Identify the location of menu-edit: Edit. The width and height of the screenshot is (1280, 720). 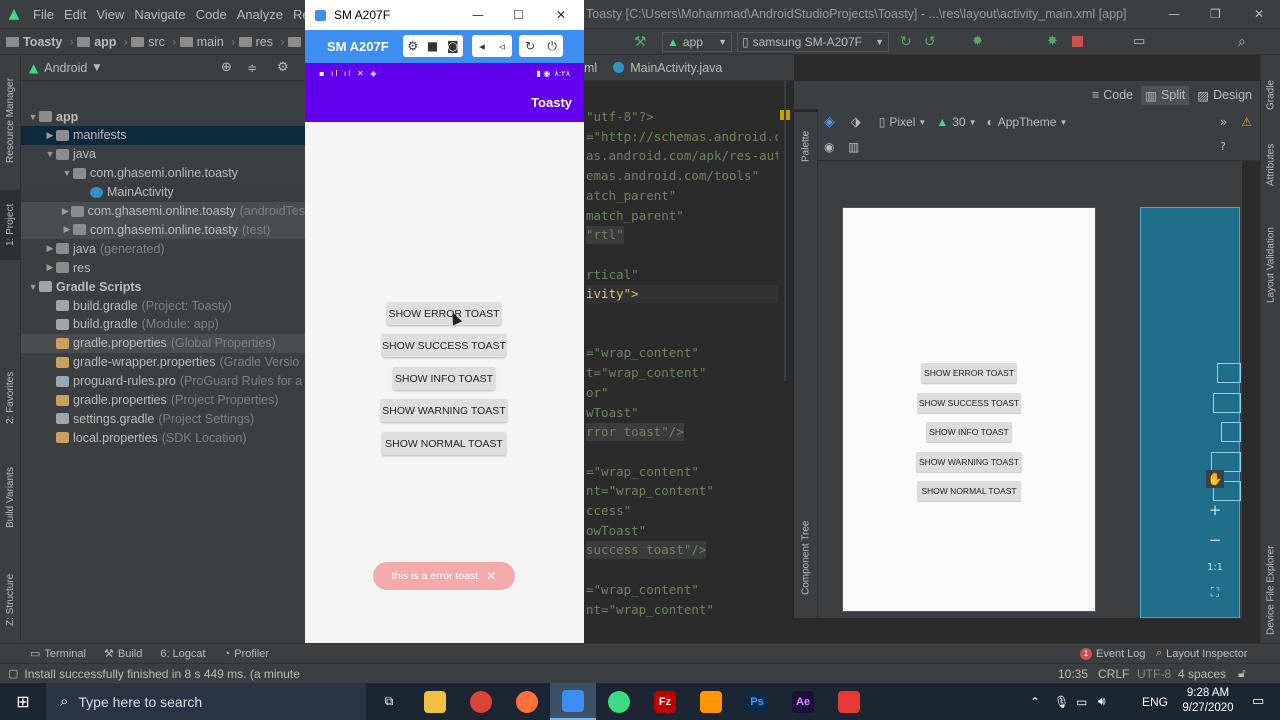
(75, 14).